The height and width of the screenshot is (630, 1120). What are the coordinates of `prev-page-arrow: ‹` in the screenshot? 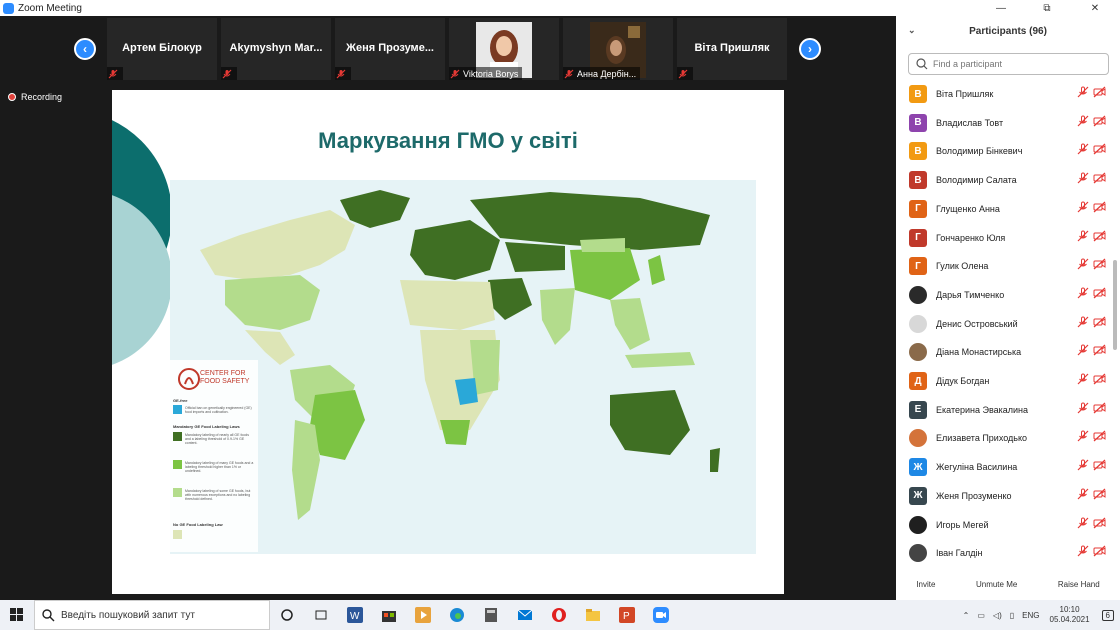 It's located at (85, 49).